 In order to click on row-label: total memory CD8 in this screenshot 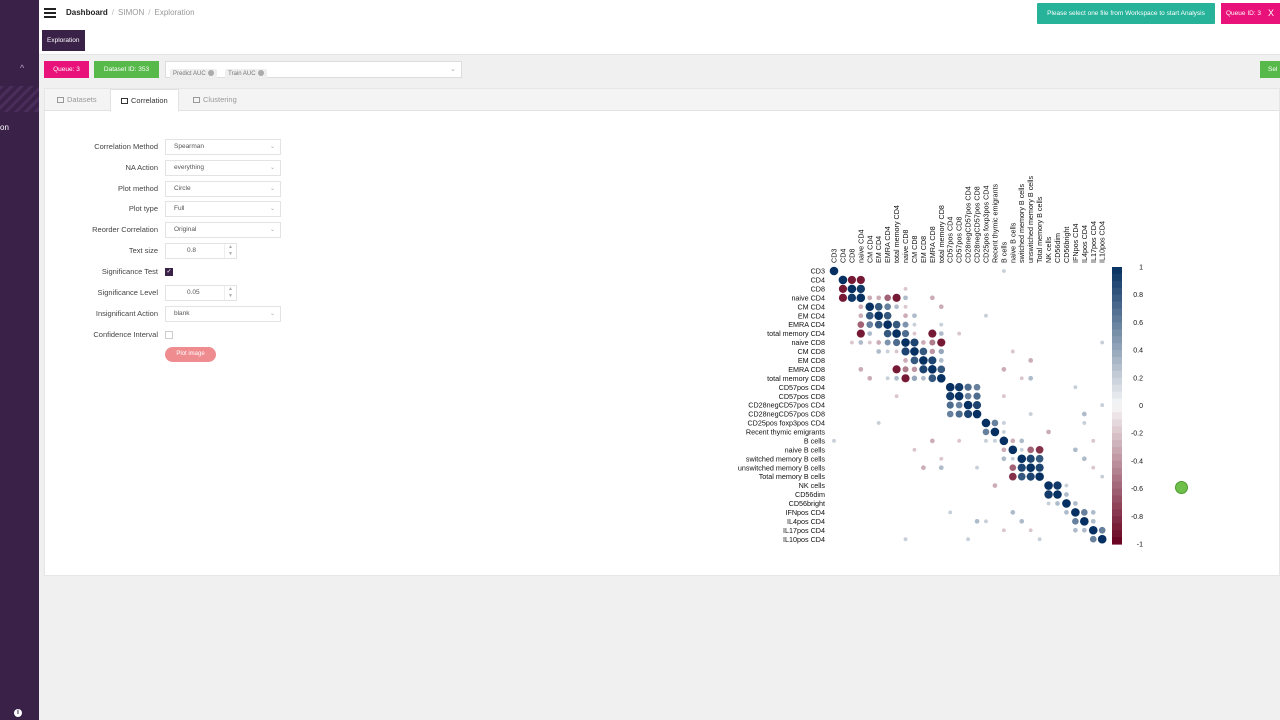, I will do `click(796, 378)`.